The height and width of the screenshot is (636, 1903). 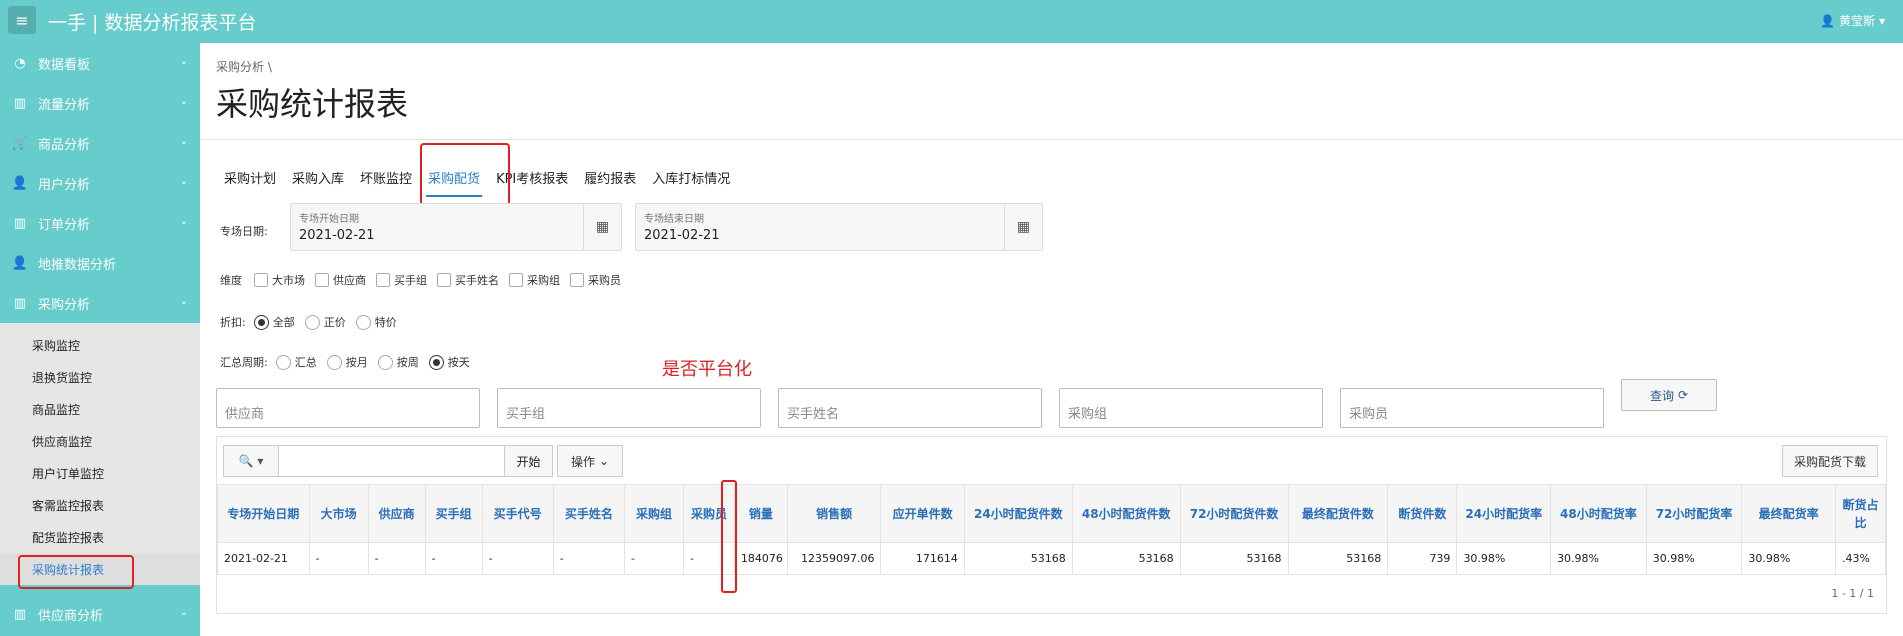 What do you see at coordinates (340, 280) in the screenshot?
I see `checkbox-supplier: 供应商` at bounding box center [340, 280].